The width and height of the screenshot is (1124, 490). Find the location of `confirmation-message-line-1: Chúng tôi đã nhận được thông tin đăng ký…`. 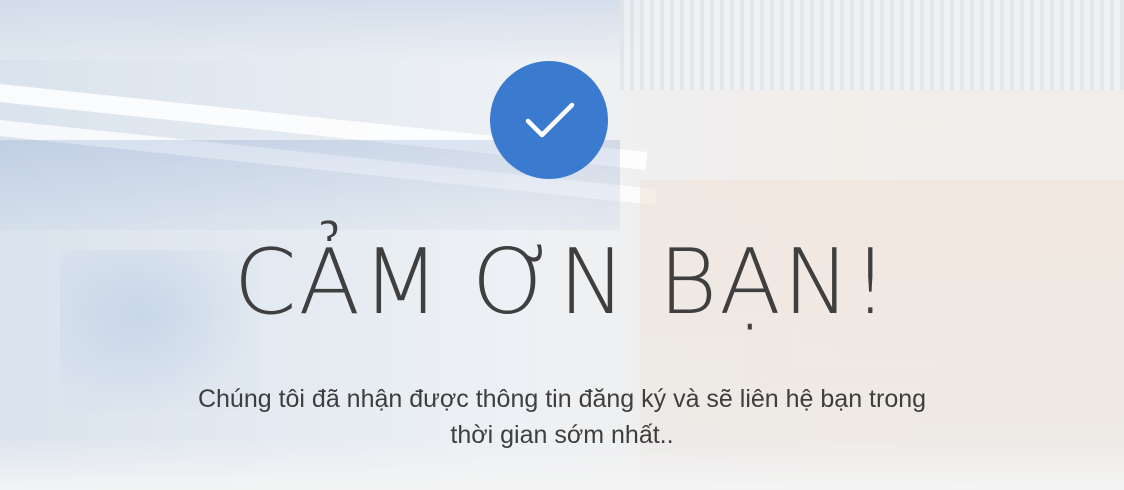

confirmation-message-line-1: Chúng tôi đã nhận được thông tin đăng ký… is located at coordinates (562, 399).